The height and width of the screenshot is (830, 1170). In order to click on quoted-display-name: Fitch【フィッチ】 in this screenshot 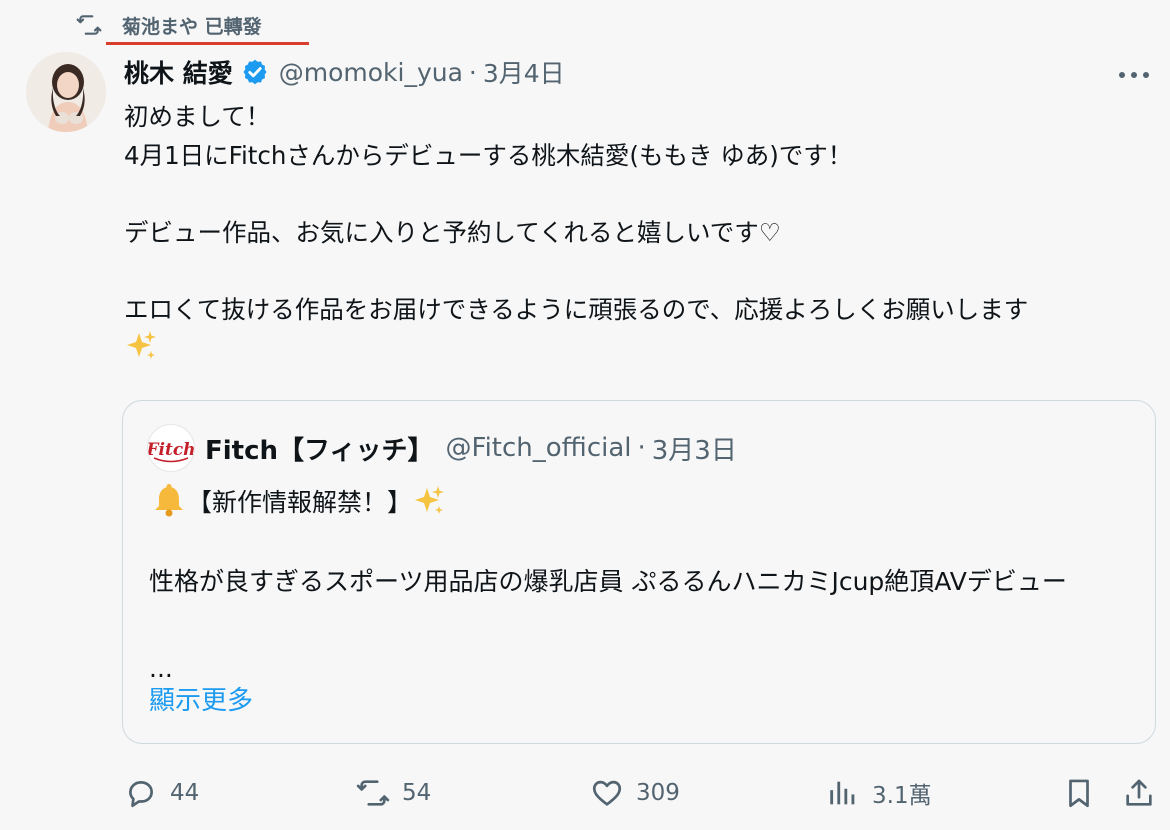, I will do `click(319, 448)`.